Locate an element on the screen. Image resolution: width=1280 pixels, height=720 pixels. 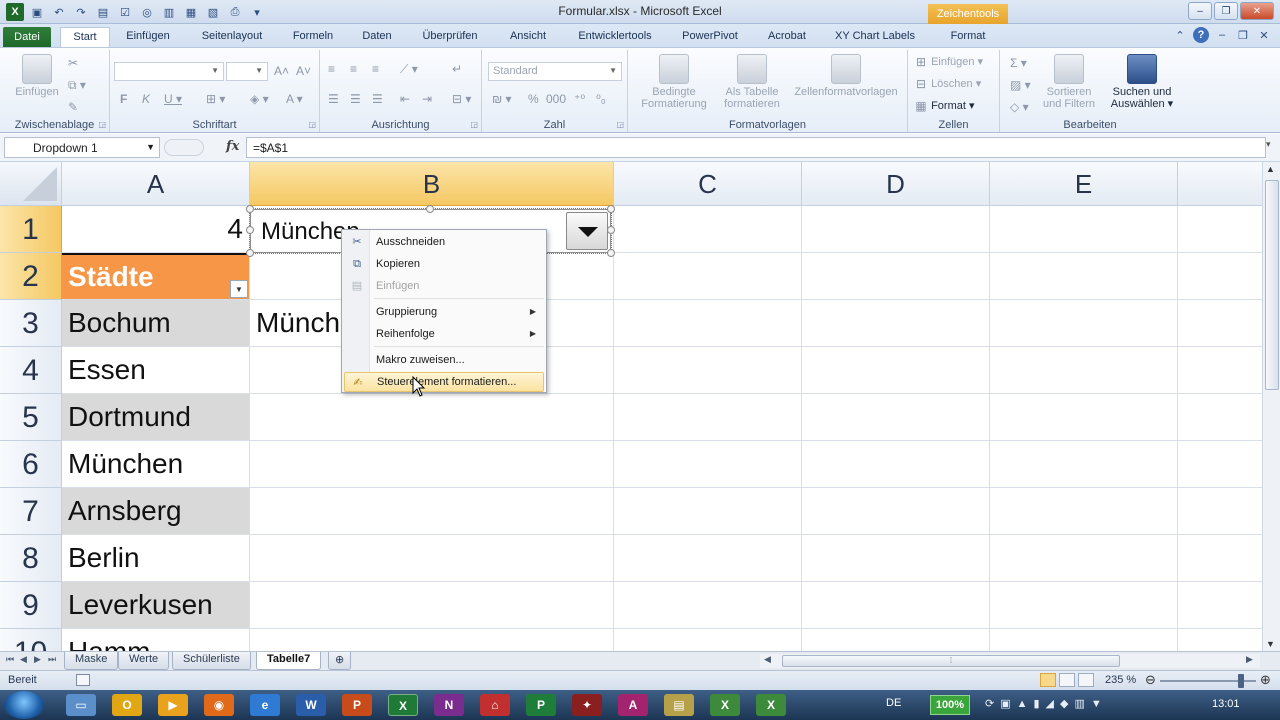
last-sheet-icon: ⏭ is located at coordinates (52, 659).